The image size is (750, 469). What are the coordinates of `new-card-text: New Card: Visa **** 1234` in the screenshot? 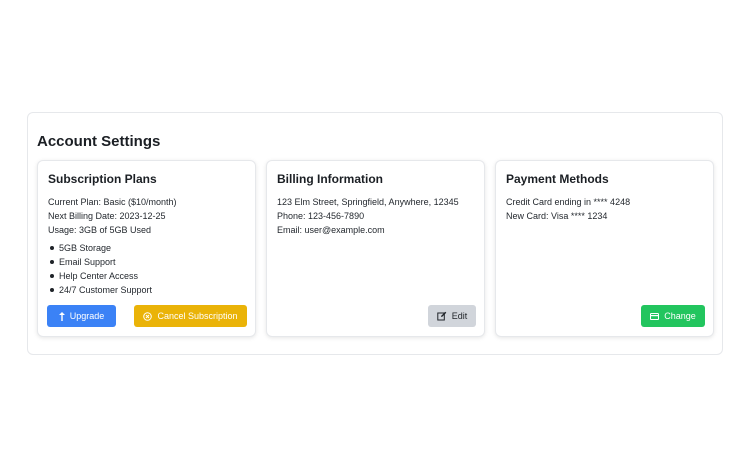 It's located at (557, 216).